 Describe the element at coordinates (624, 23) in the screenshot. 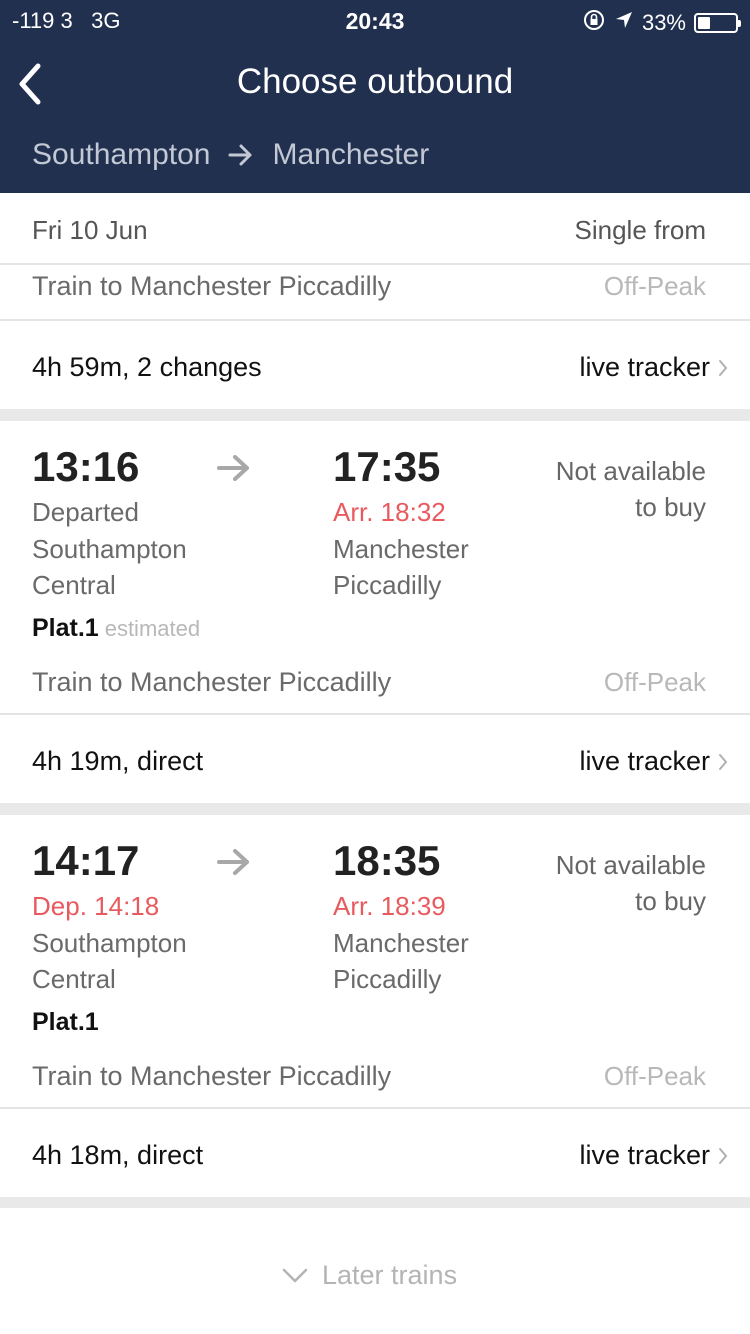

I see `location-icon` at that location.